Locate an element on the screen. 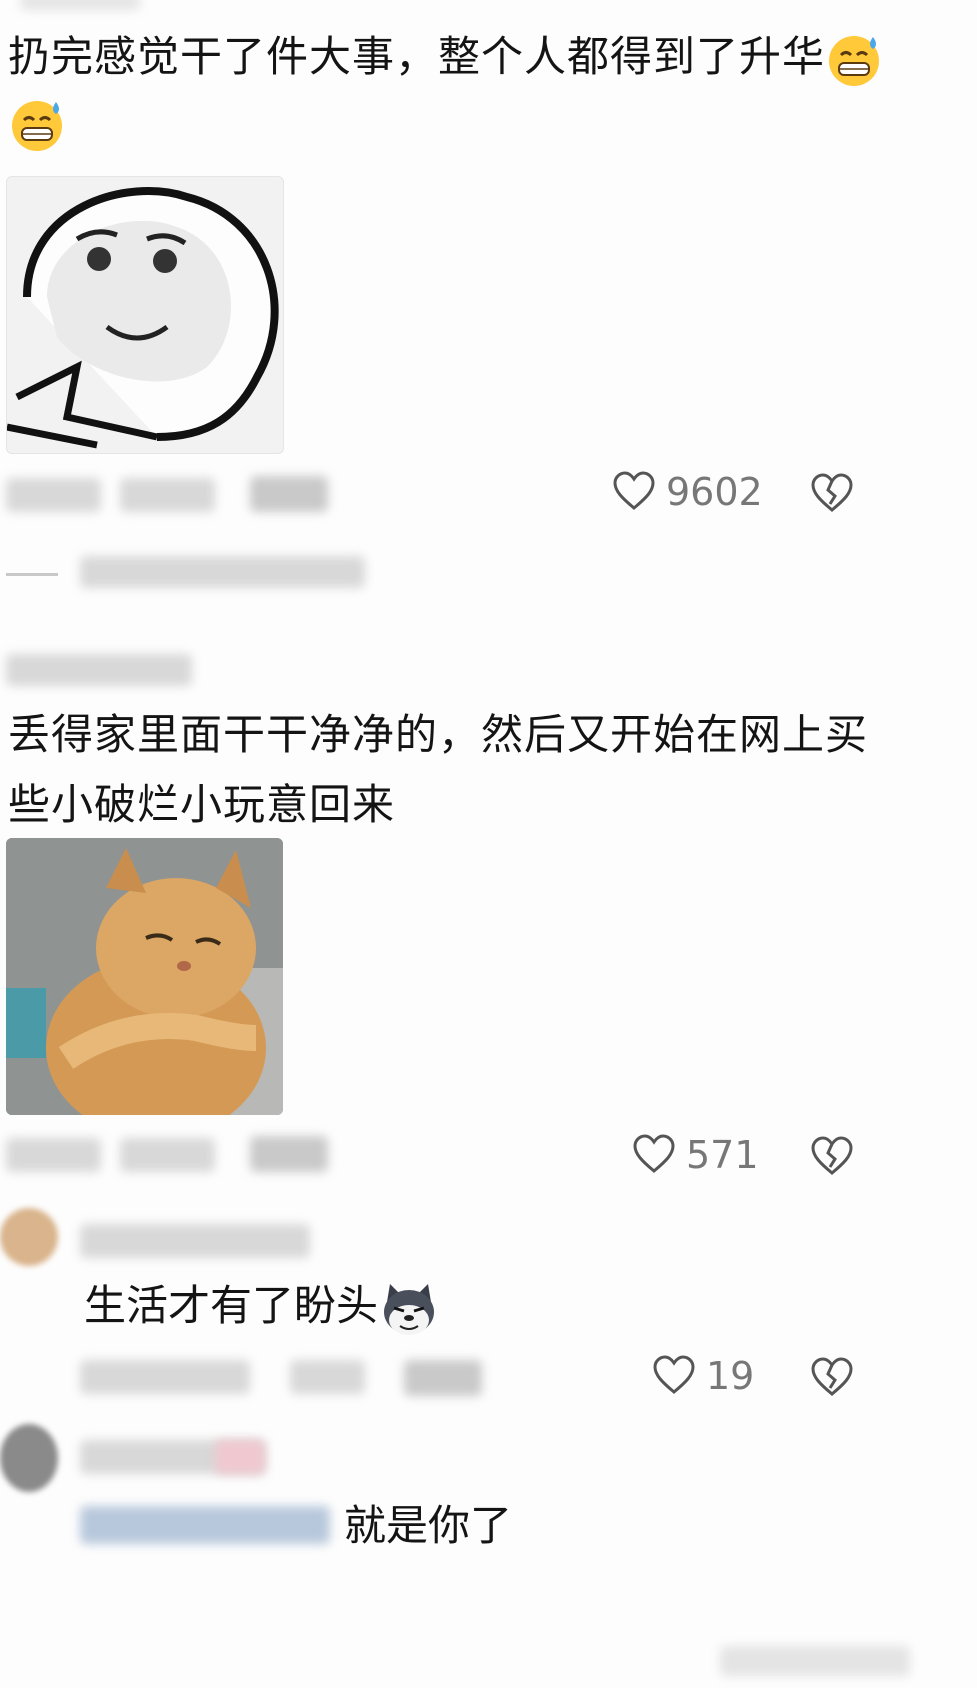  username-top is located at coordinates (80, 5).